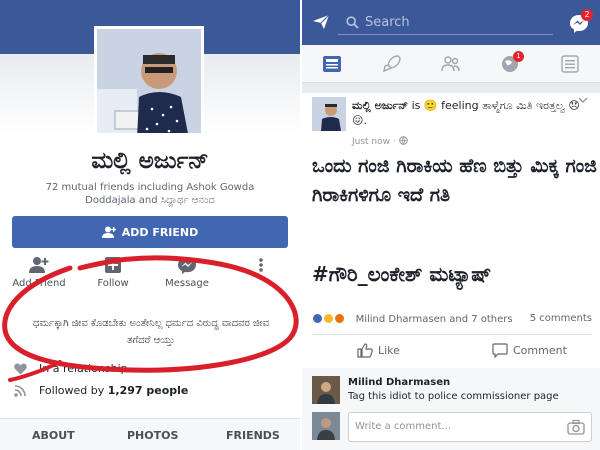 This screenshot has height=450, width=600. I want to click on search-placeholder: Search, so click(387, 22).